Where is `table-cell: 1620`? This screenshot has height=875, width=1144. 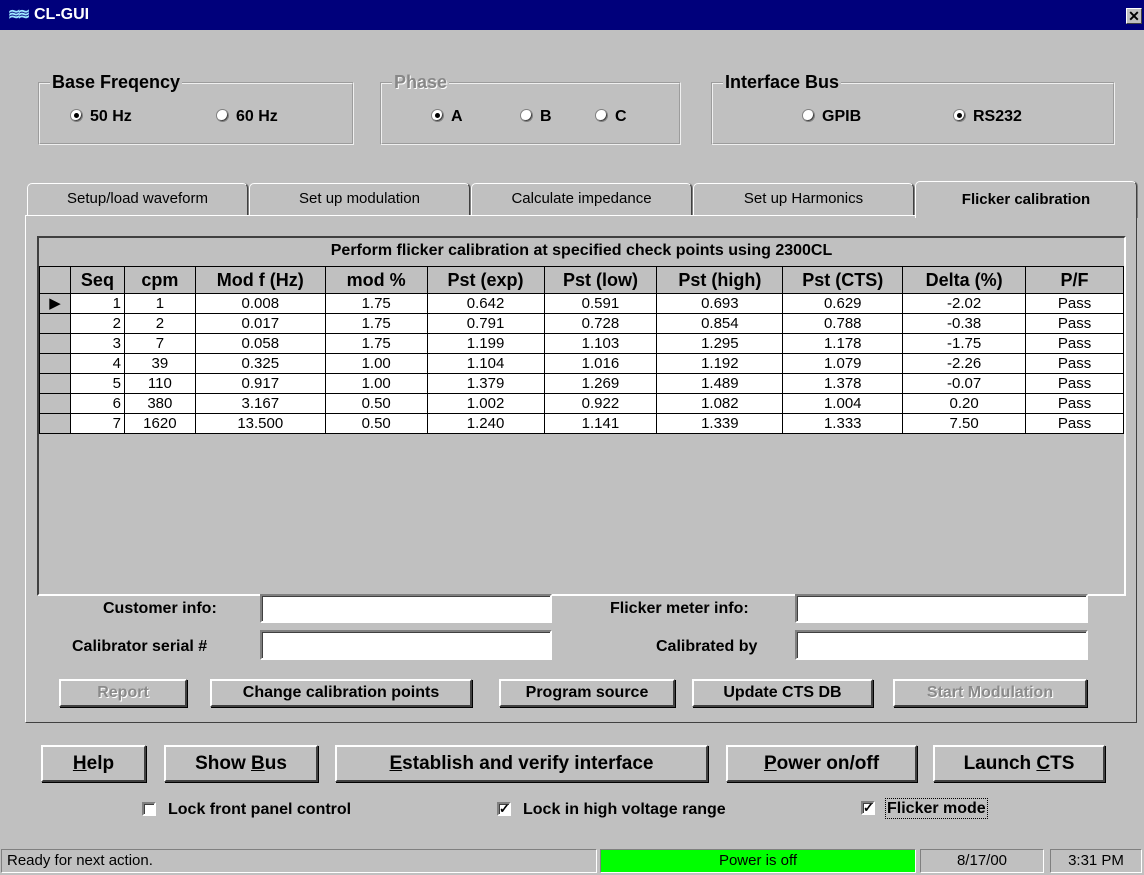
table-cell: 1620 is located at coordinates (159, 423).